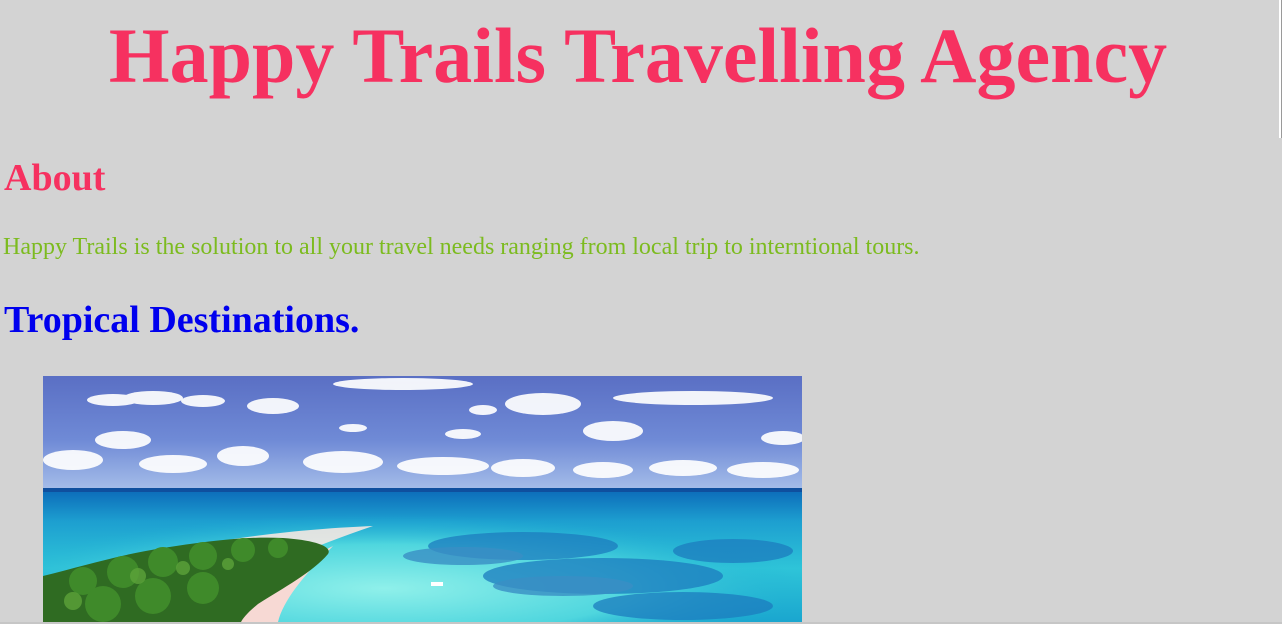 This screenshot has width=1282, height=624. Describe the element at coordinates (182, 320) in the screenshot. I see `tropical-destinations-heading: Tropical Destinations.` at that location.